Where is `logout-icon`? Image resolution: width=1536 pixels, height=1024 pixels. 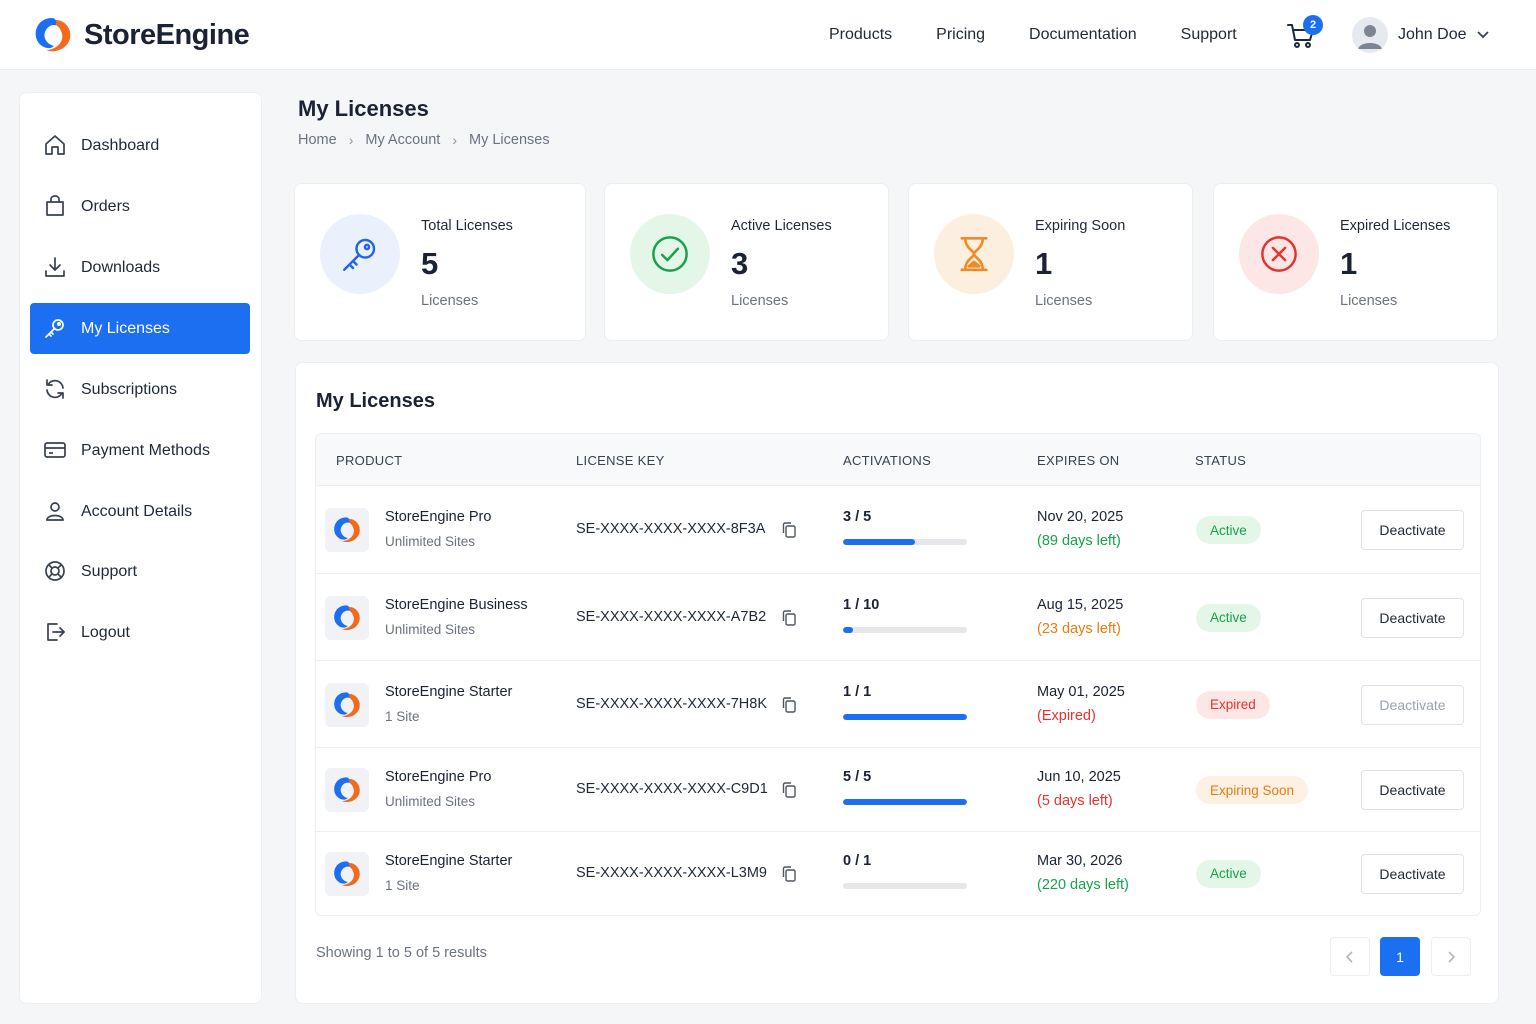
logout-icon is located at coordinates (56, 632).